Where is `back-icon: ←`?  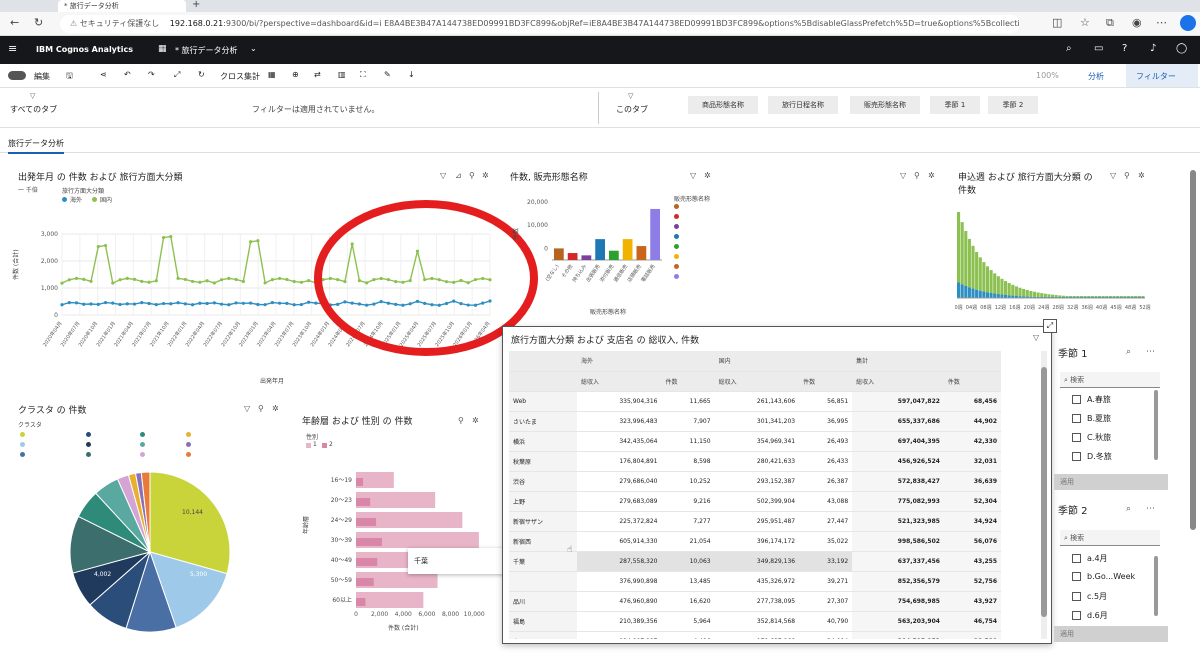 back-icon: ← is located at coordinates (14, 22).